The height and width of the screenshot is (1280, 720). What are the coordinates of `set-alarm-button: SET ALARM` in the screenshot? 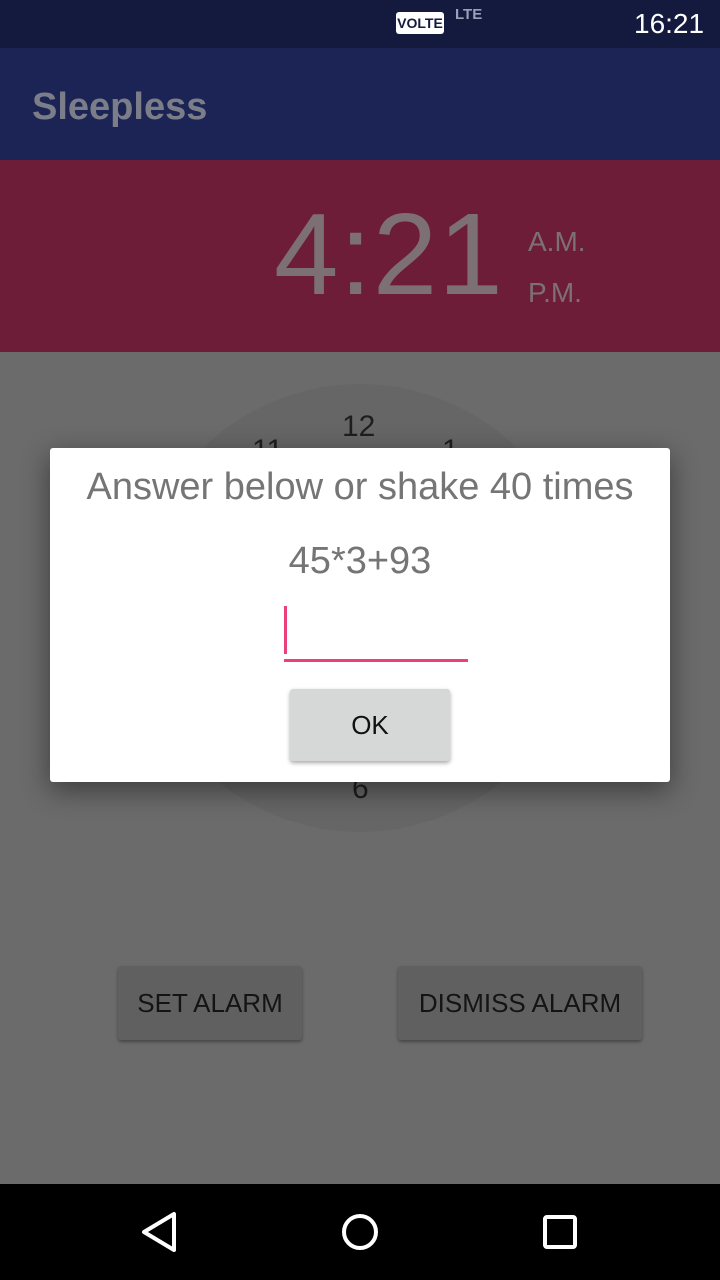 It's located at (210, 1003).